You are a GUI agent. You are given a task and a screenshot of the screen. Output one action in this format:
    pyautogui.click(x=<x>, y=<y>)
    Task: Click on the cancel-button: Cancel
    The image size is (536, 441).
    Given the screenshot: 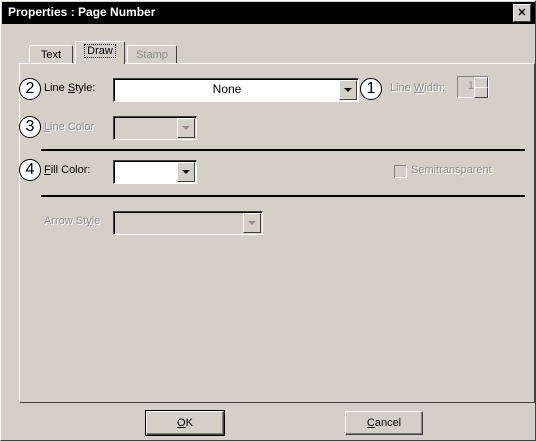 What is the action you would take?
    pyautogui.click(x=384, y=423)
    